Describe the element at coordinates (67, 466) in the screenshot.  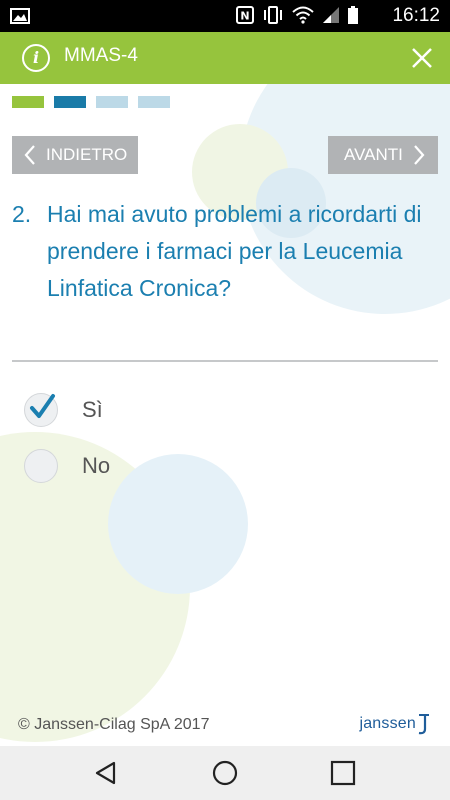
I see `option-no: No` at that location.